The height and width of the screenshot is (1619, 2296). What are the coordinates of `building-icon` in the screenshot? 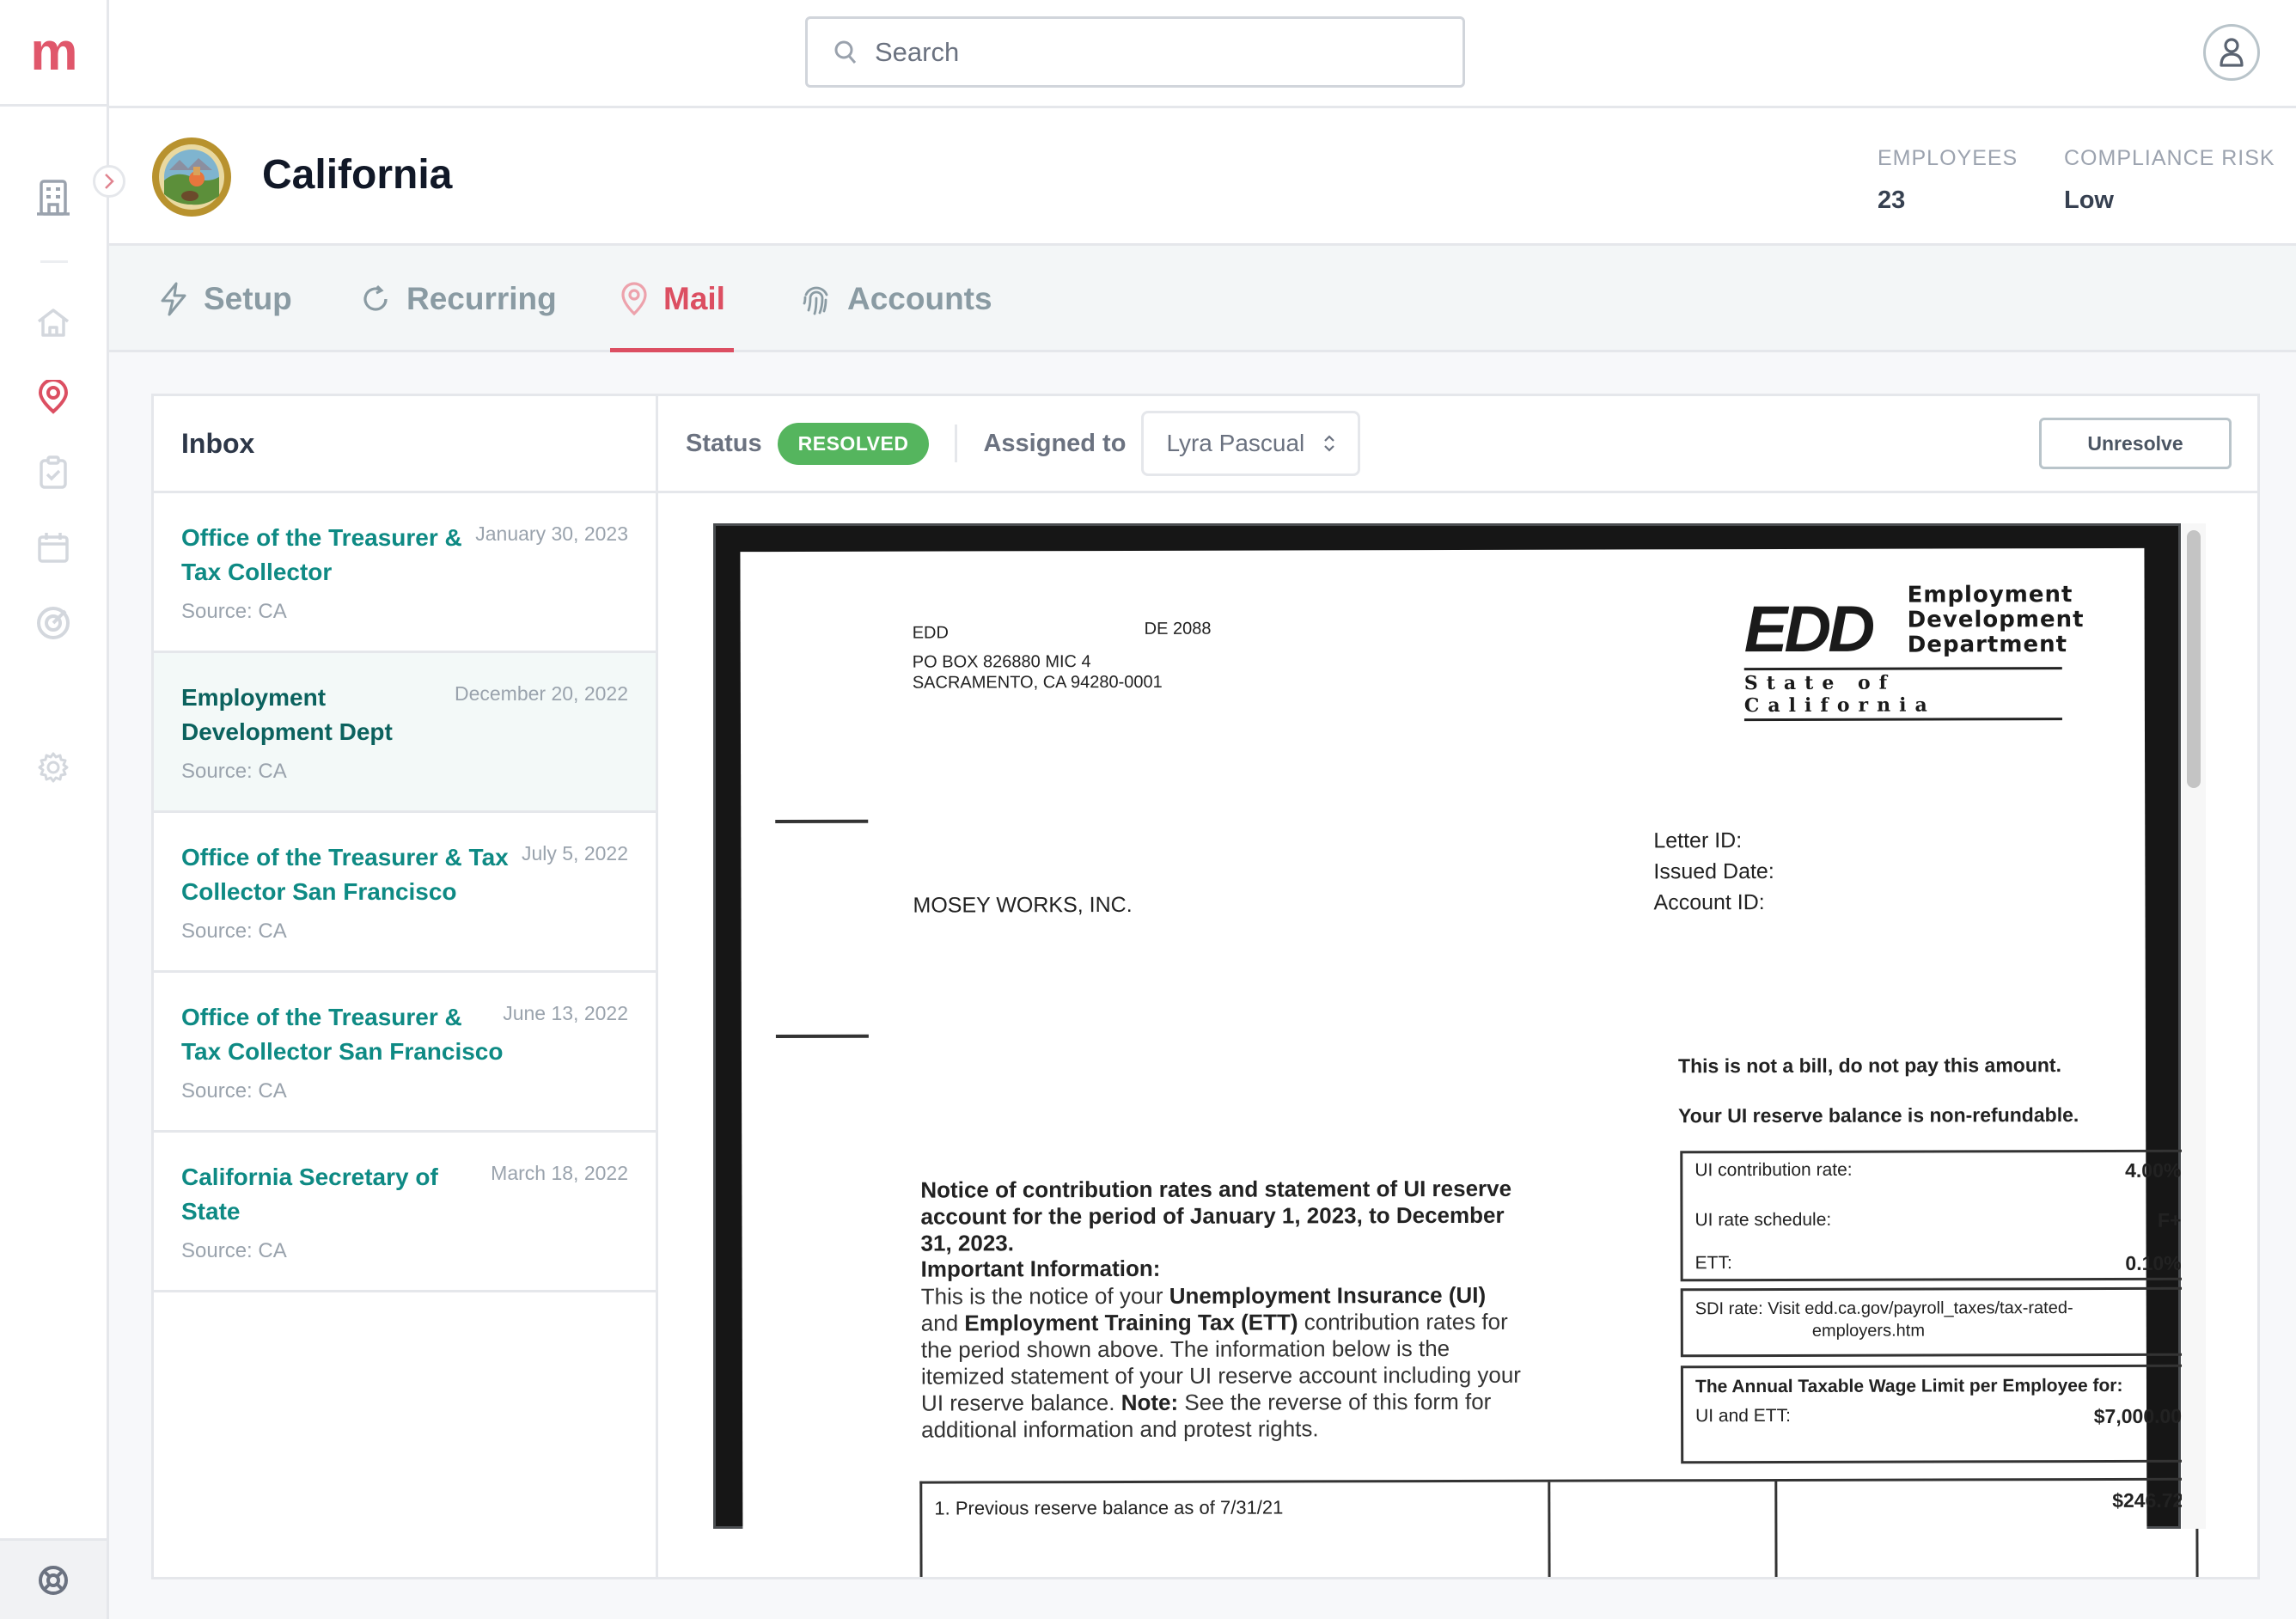 It's located at (53, 197).